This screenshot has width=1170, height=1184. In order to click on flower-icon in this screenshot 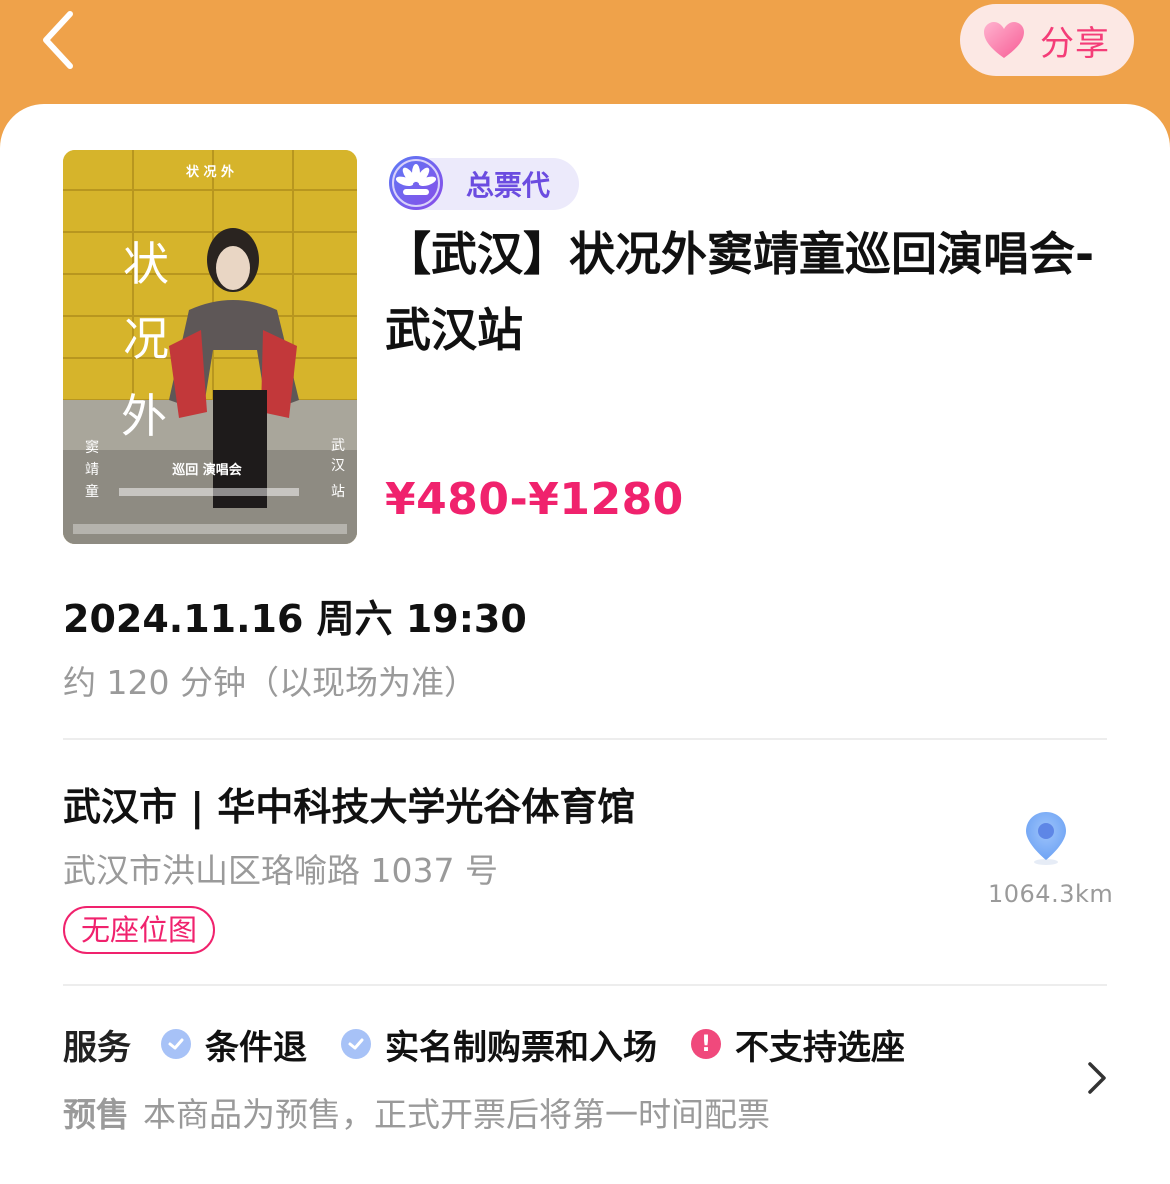, I will do `click(416, 183)`.